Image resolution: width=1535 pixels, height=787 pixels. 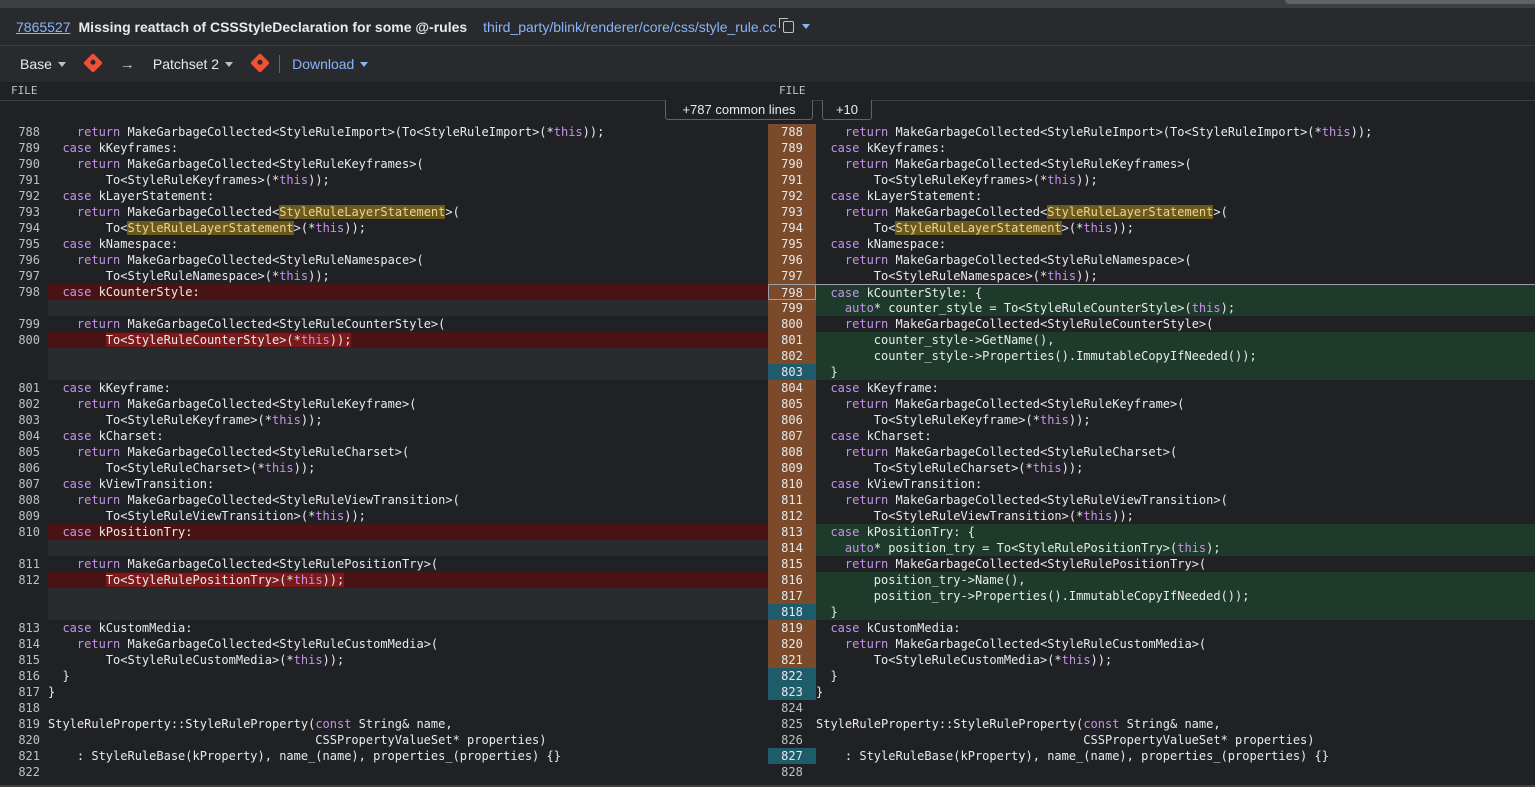 What do you see at coordinates (792, 756) in the screenshot?
I see `right-line-number: 827` at bounding box center [792, 756].